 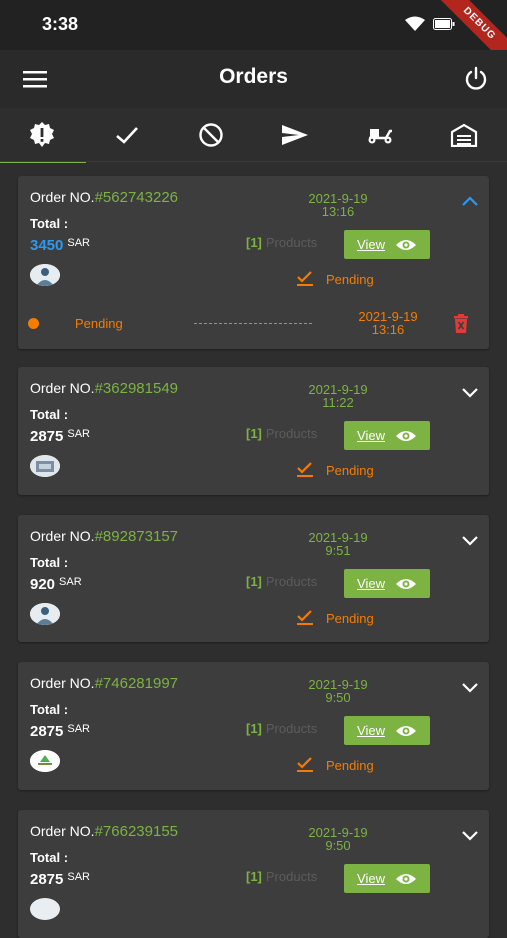 What do you see at coordinates (43, 584) in the screenshot?
I see `total-amount: 920` at bounding box center [43, 584].